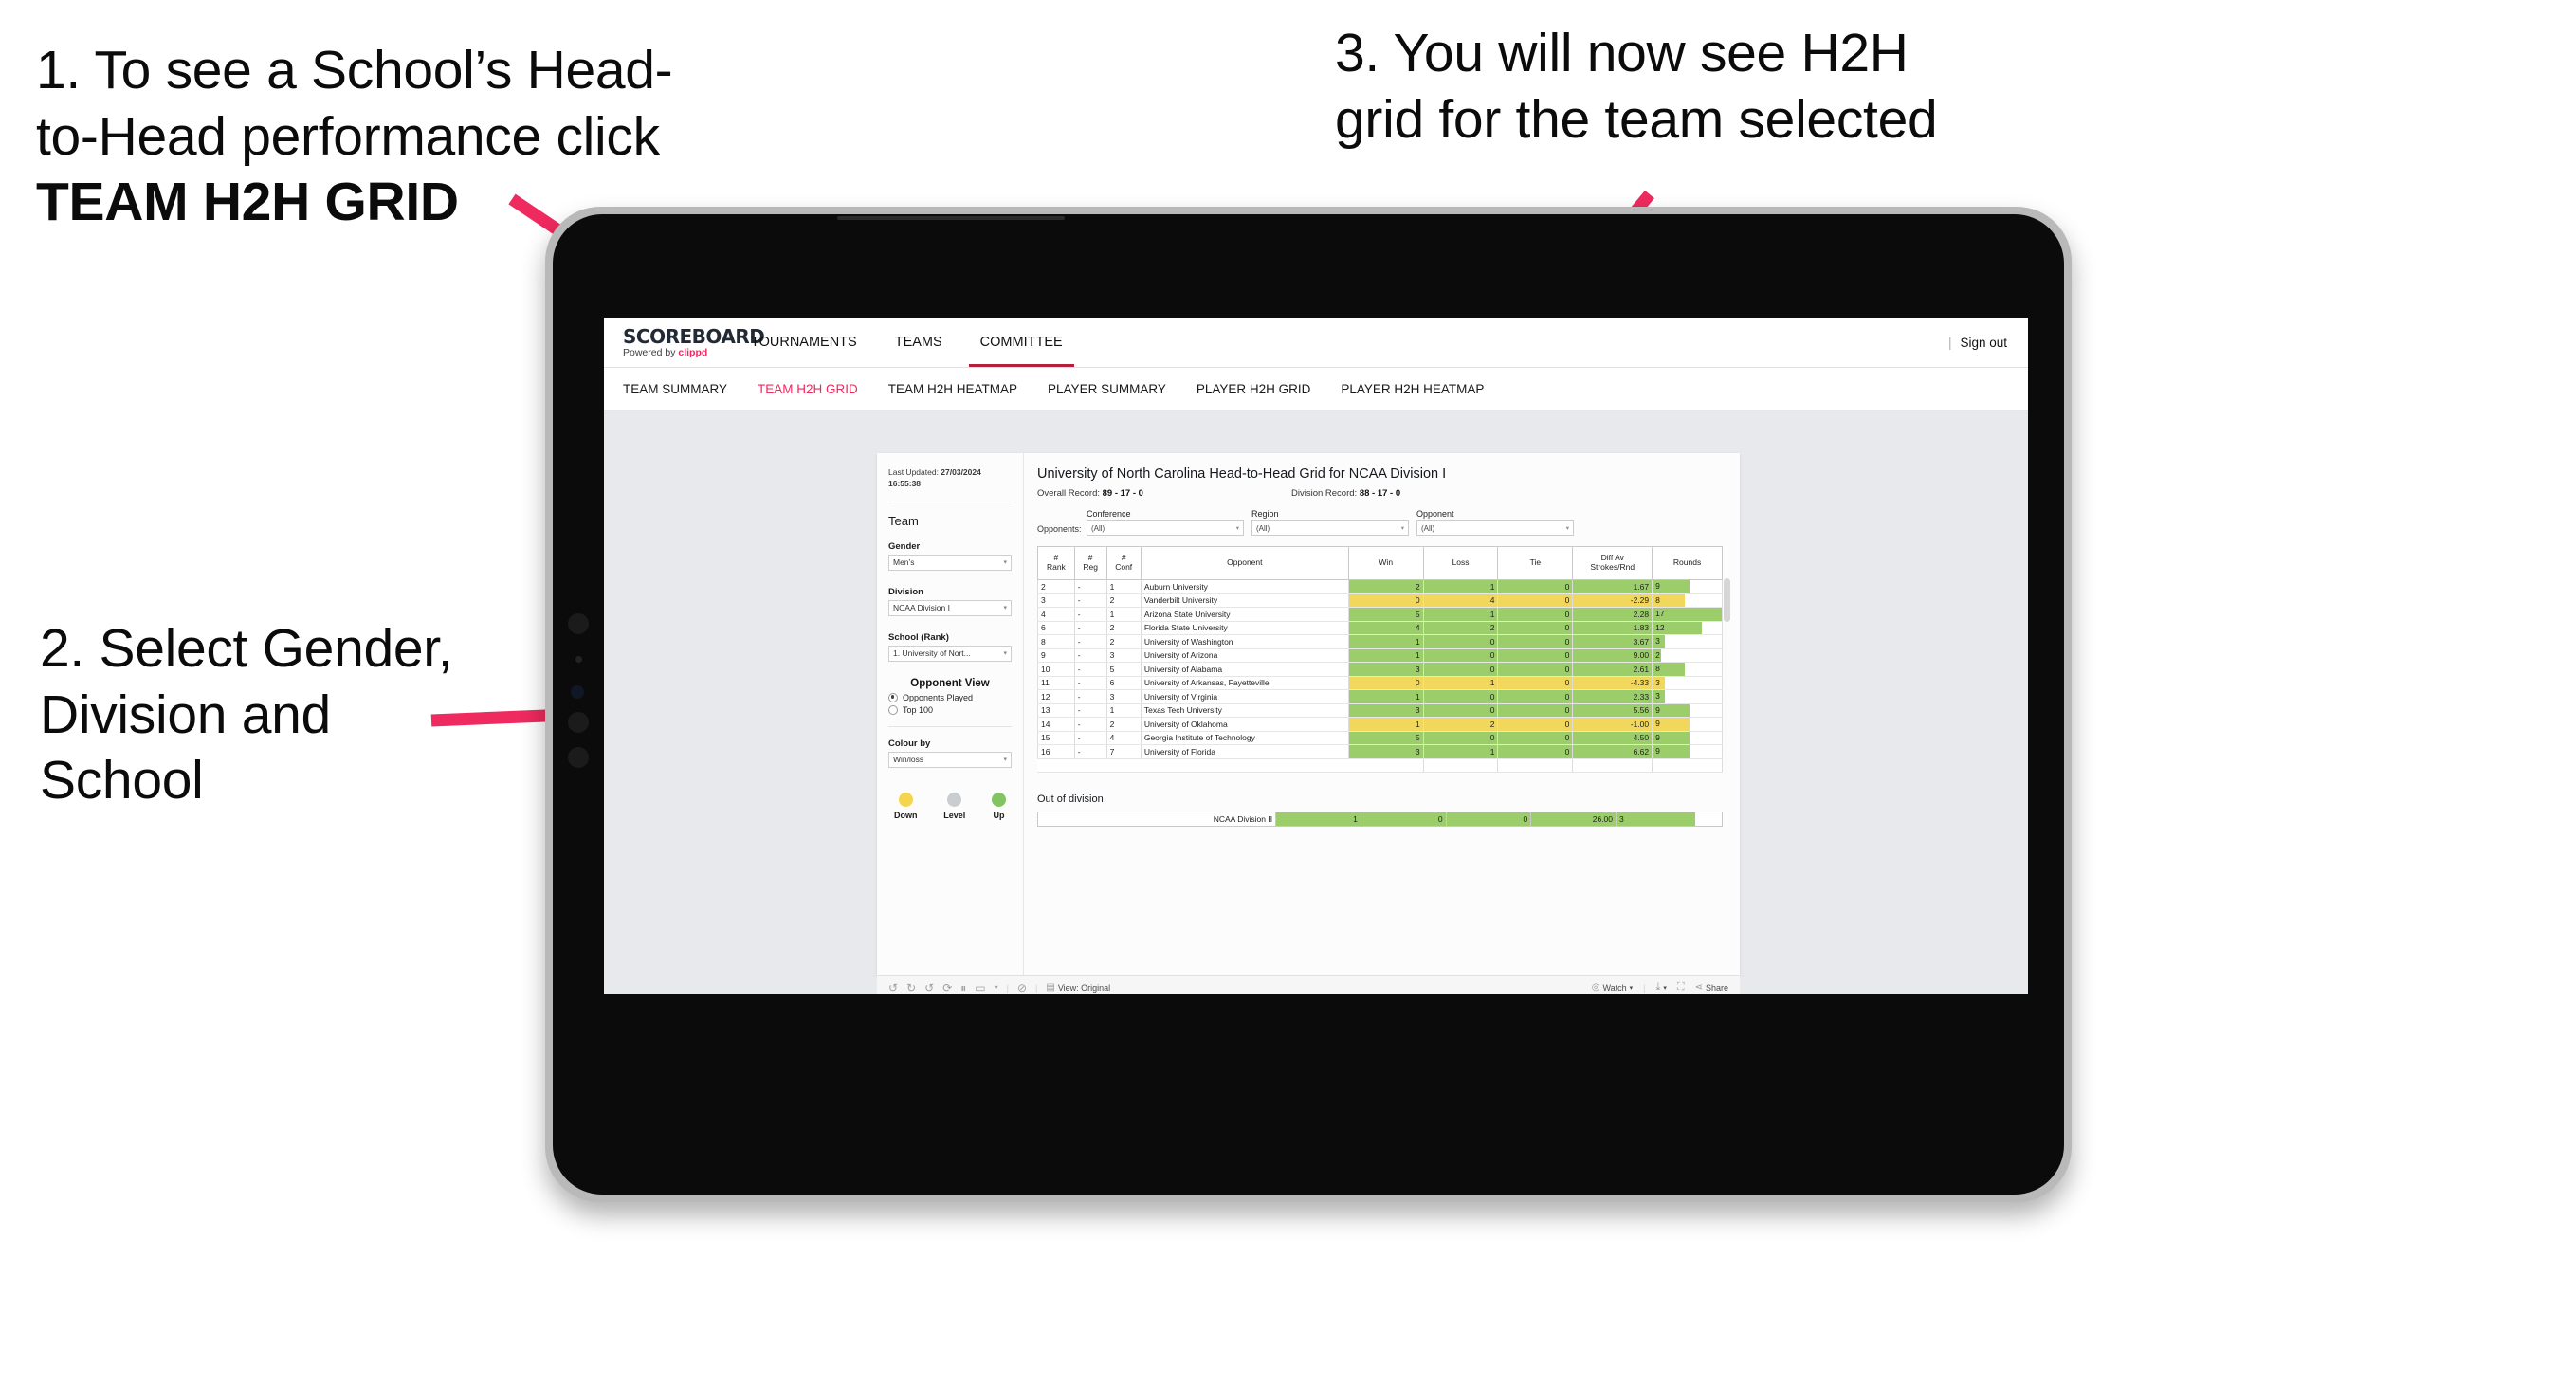 This screenshot has width=2576, height=1386. Describe the element at coordinates (1380, 628) in the screenshot. I see `table-row: 6-2 Florida State University 4 2 0 1.83 12` at that location.